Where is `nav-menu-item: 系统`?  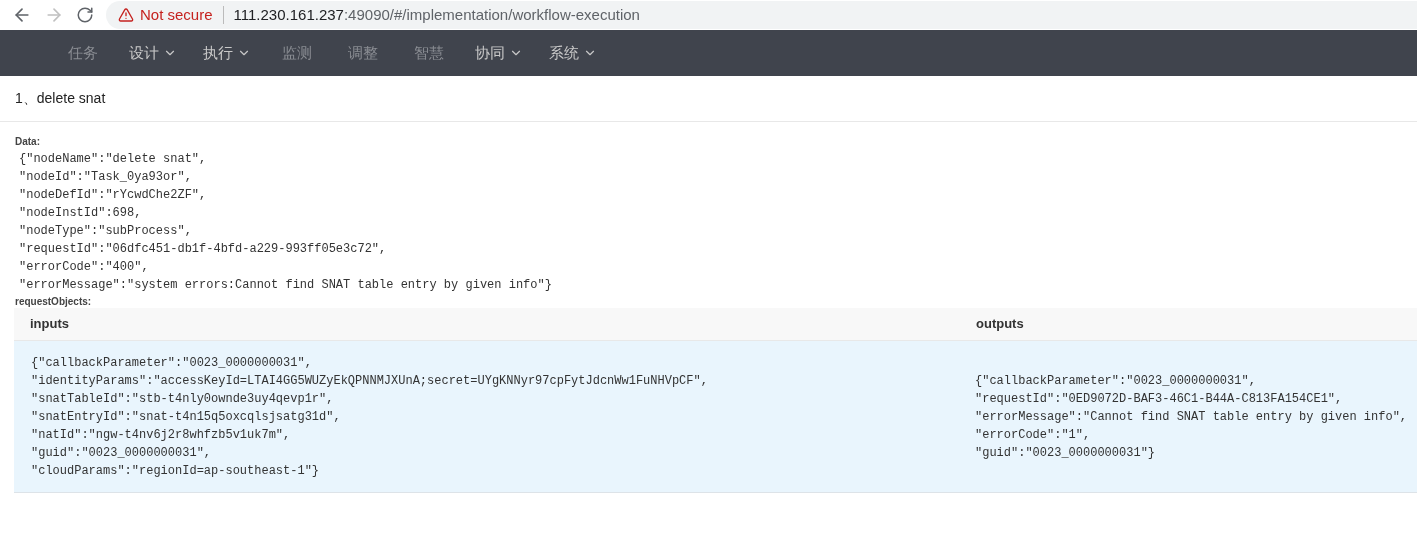 nav-menu-item: 系统 is located at coordinates (573, 53).